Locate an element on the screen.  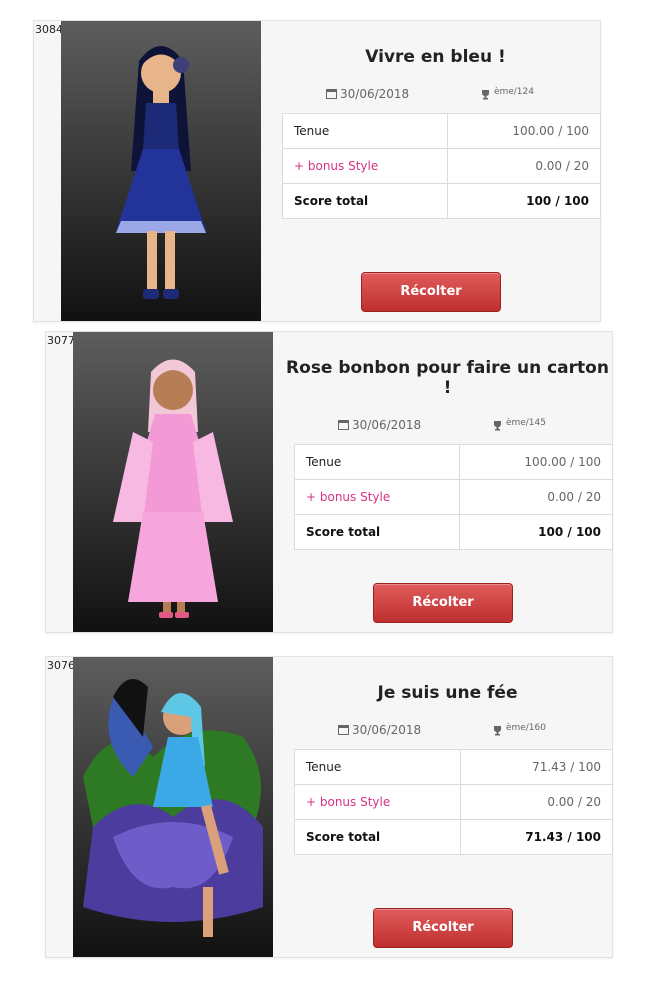
card-id: 3084 is located at coordinates (49, 29).